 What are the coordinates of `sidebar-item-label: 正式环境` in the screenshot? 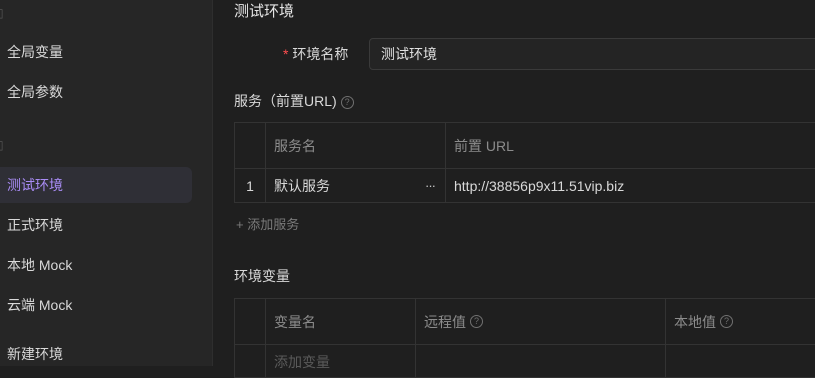 It's located at (35, 225).